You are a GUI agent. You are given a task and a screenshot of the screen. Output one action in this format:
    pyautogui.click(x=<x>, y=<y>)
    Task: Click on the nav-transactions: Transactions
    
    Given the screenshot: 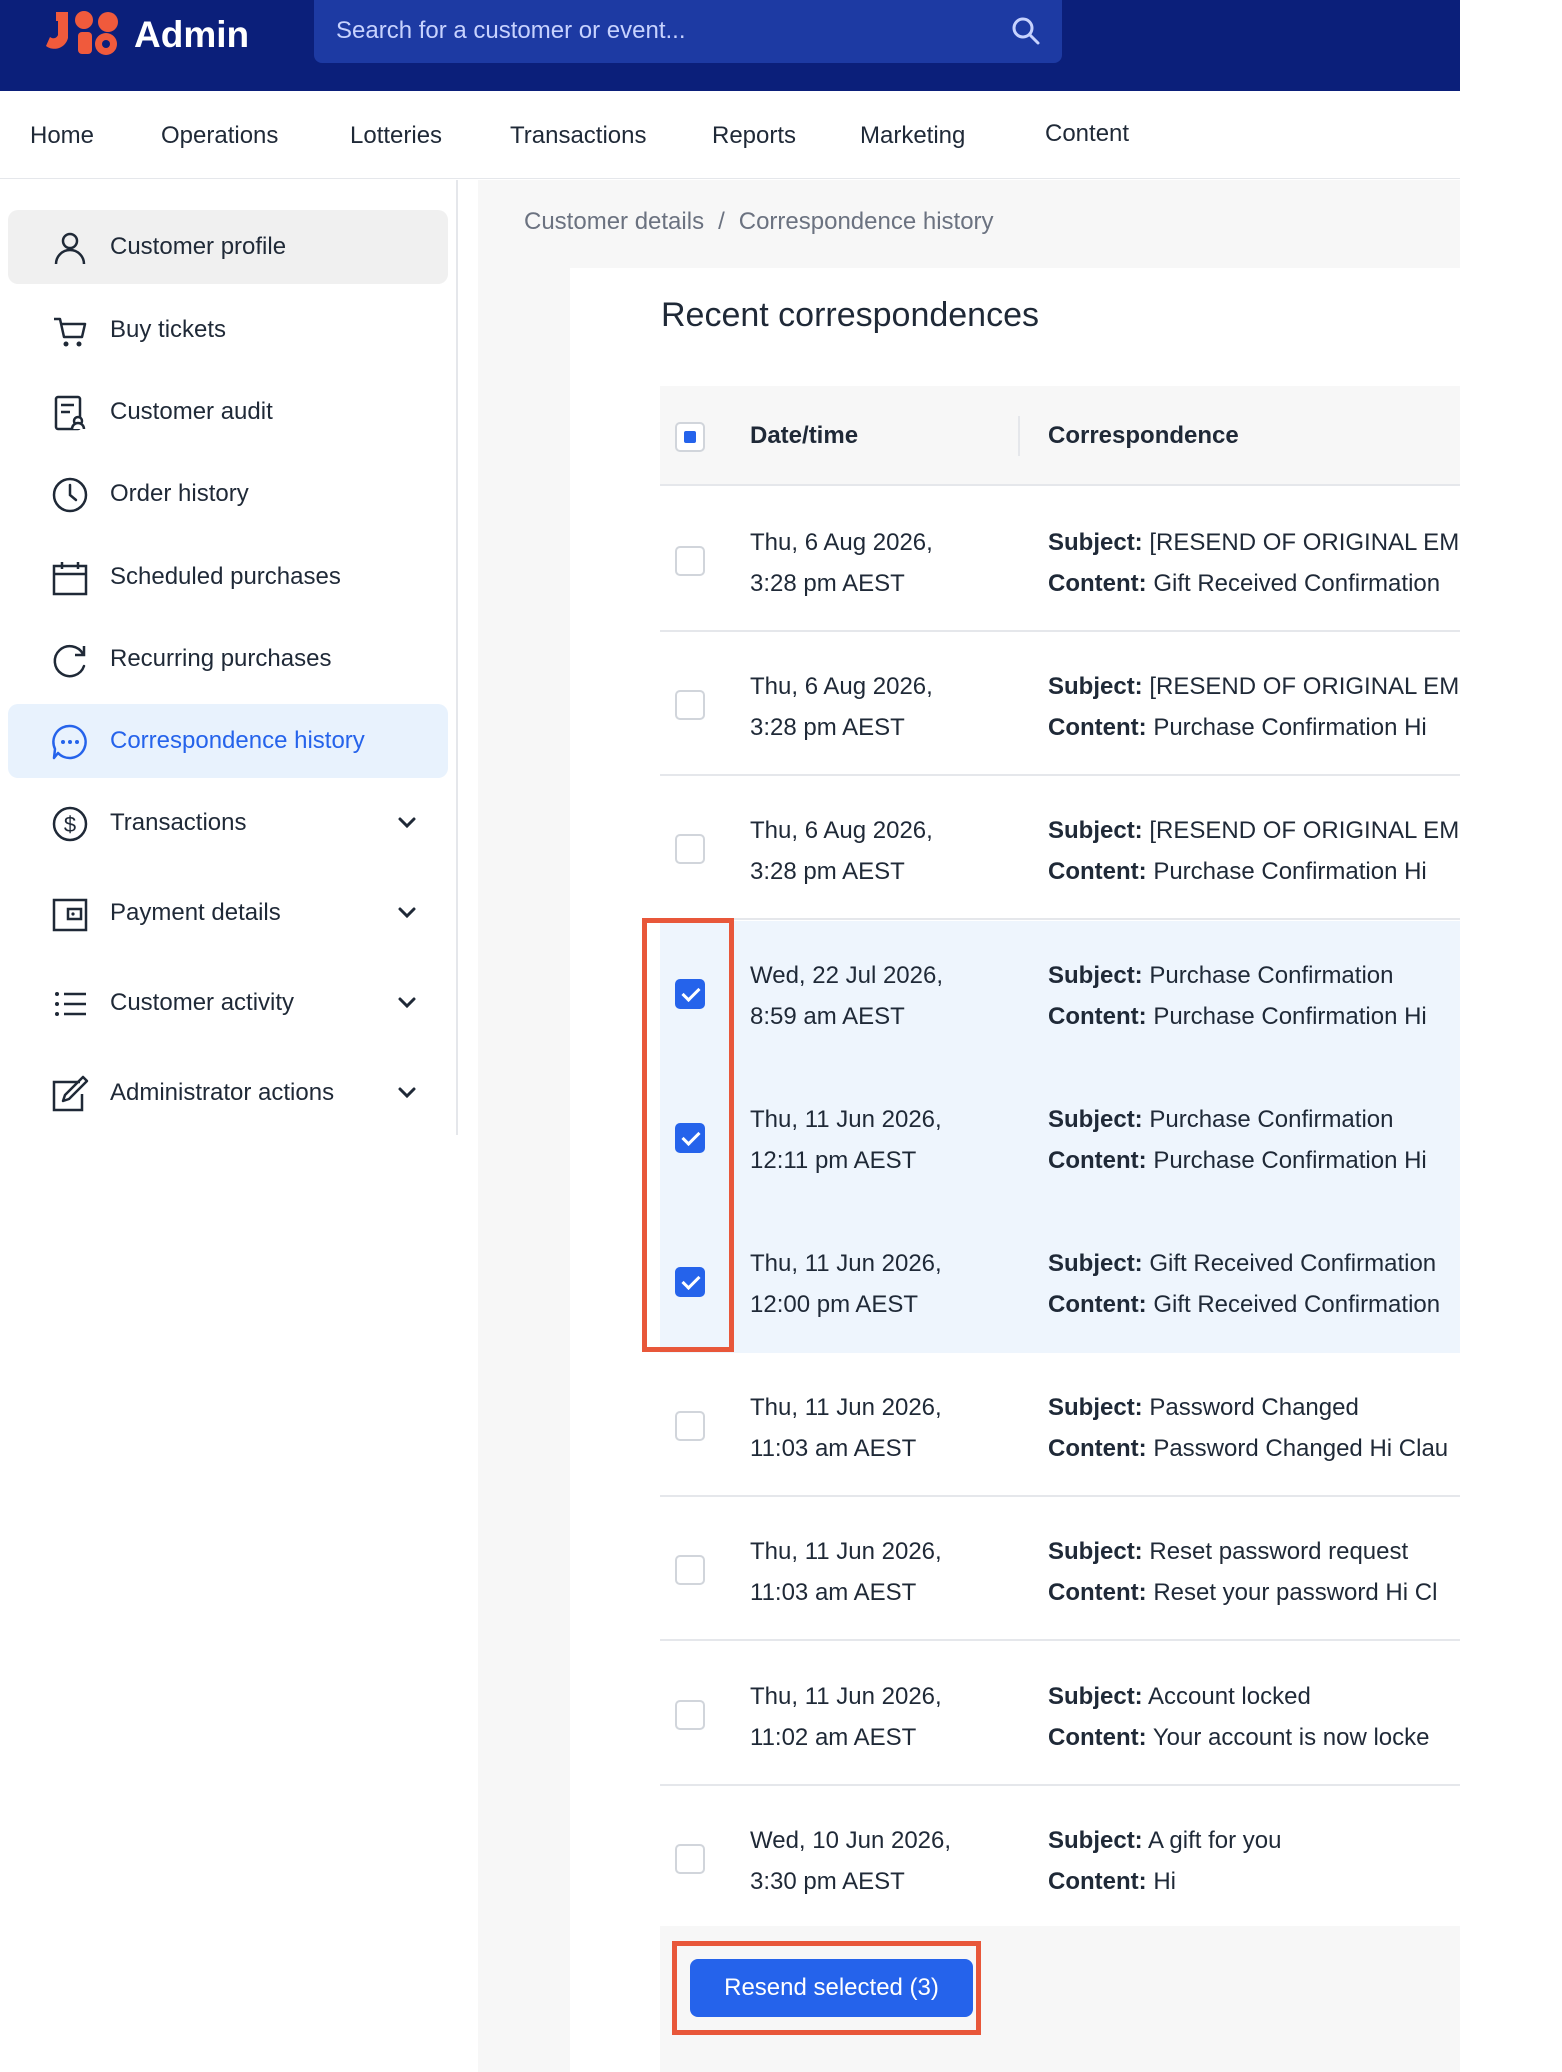 What is the action you would take?
    pyautogui.click(x=578, y=136)
    